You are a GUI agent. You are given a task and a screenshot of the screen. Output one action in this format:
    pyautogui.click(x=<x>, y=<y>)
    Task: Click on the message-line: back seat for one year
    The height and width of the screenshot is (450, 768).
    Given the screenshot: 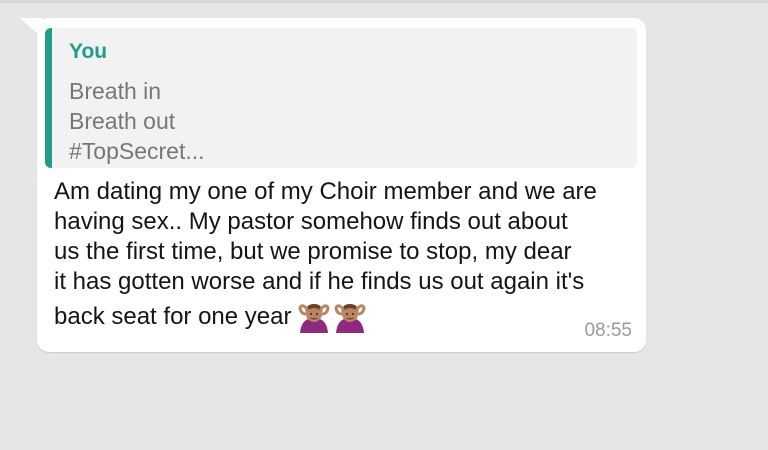 What is the action you would take?
    pyautogui.click(x=173, y=316)
    